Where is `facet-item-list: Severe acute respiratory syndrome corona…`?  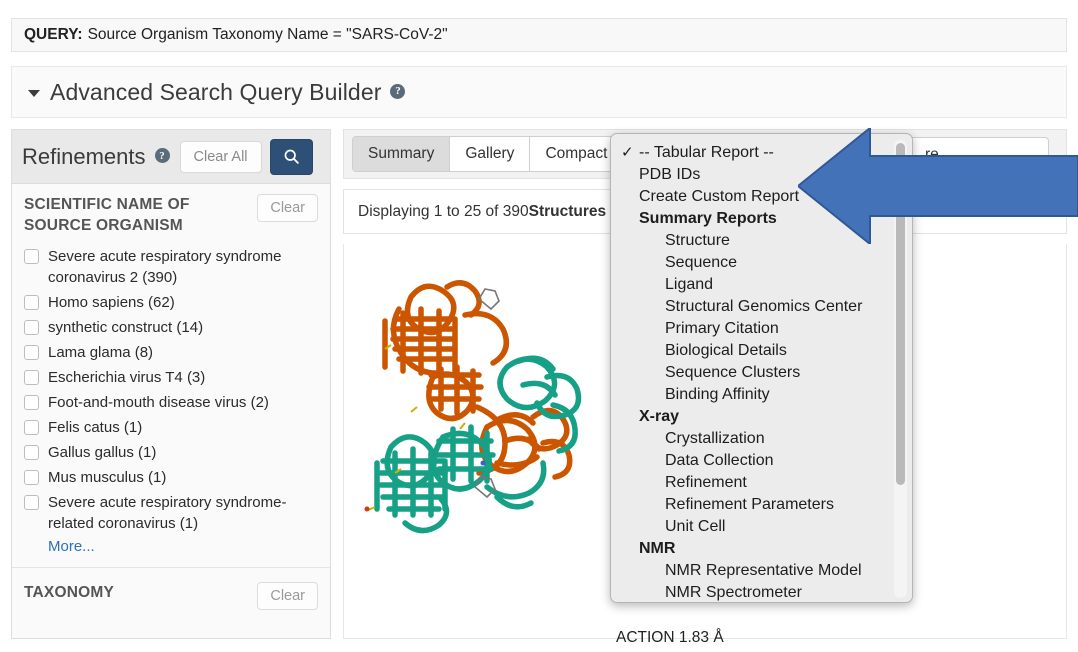
facet-item-list: Severe acute respiratory syndrome corona… is located at coordinates (171, 400).